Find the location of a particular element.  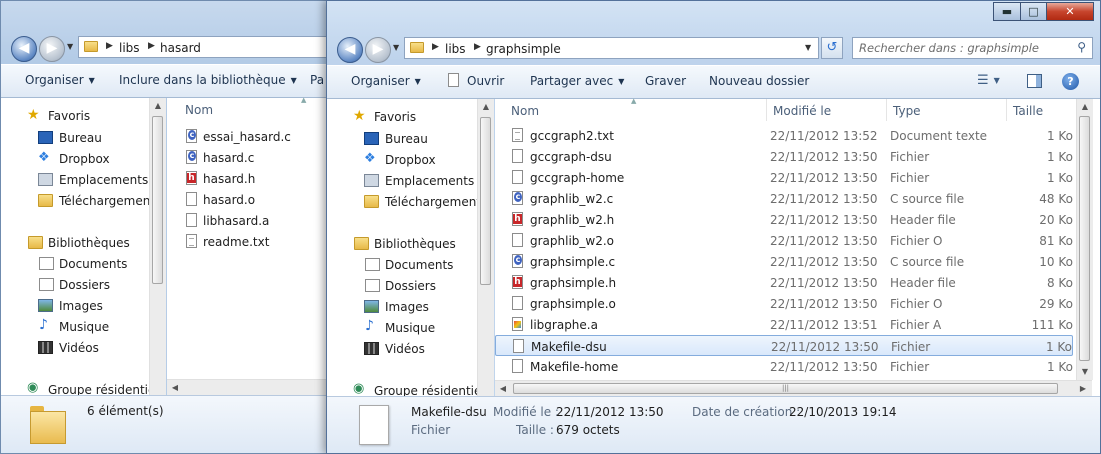

address-bar: ▶ libs ▶ hasard is located at coordinates (208, 47).